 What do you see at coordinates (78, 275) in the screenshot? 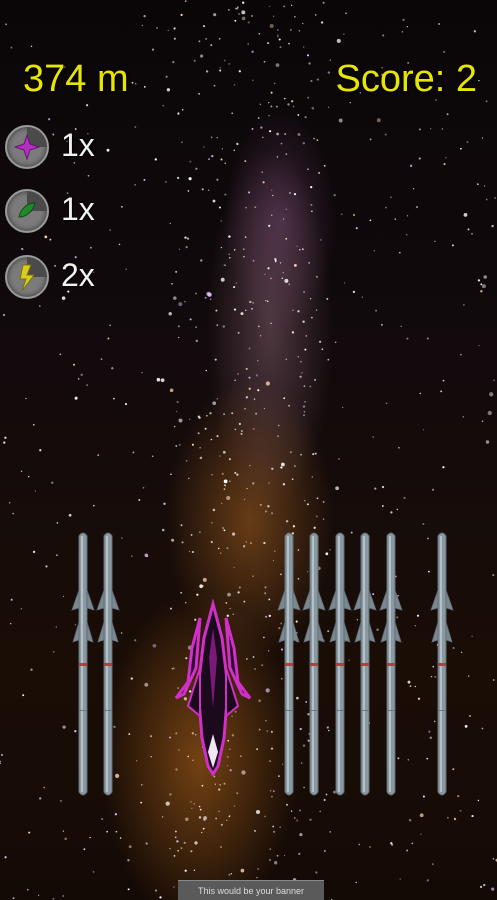
I see `powerup-count: 2x` at bounding box center [78, 275].